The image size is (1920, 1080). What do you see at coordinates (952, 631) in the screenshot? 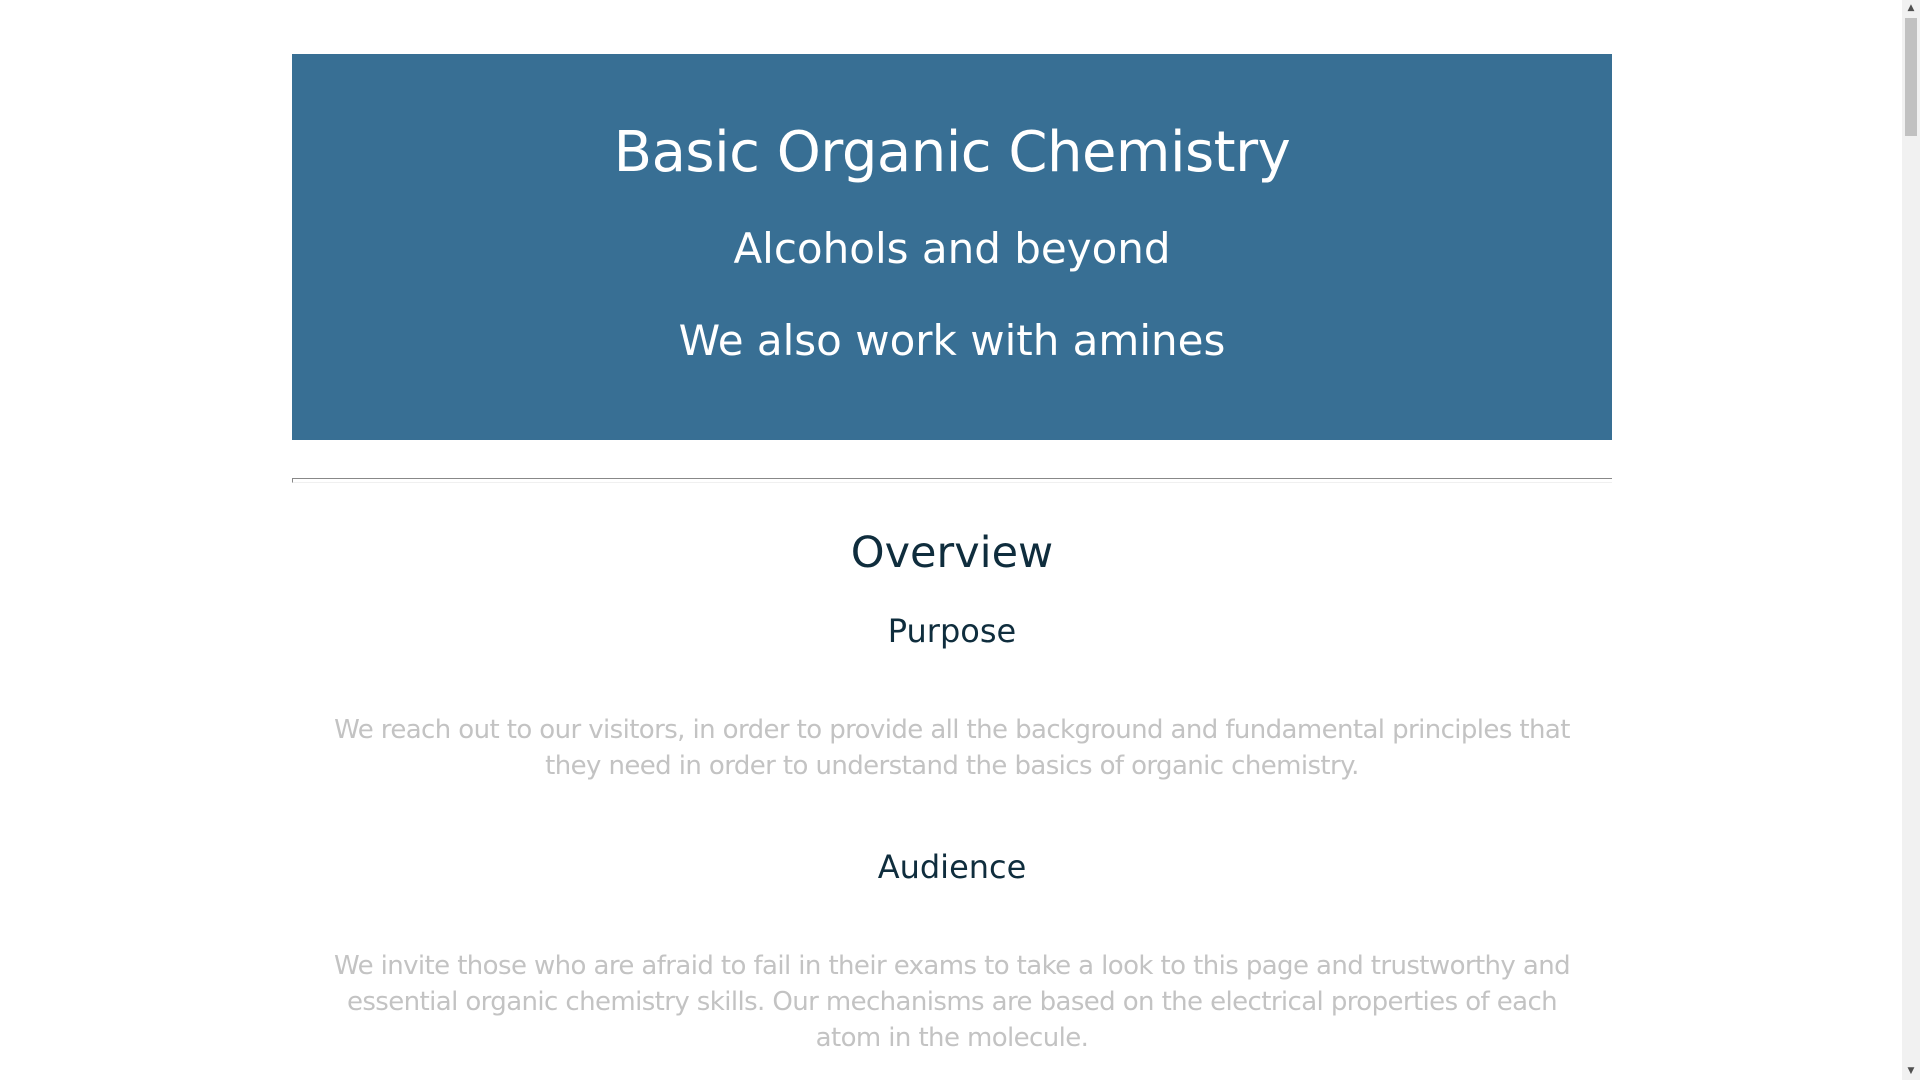
I see `purpose-heading: Purpose` at bounding box center [952, 631].